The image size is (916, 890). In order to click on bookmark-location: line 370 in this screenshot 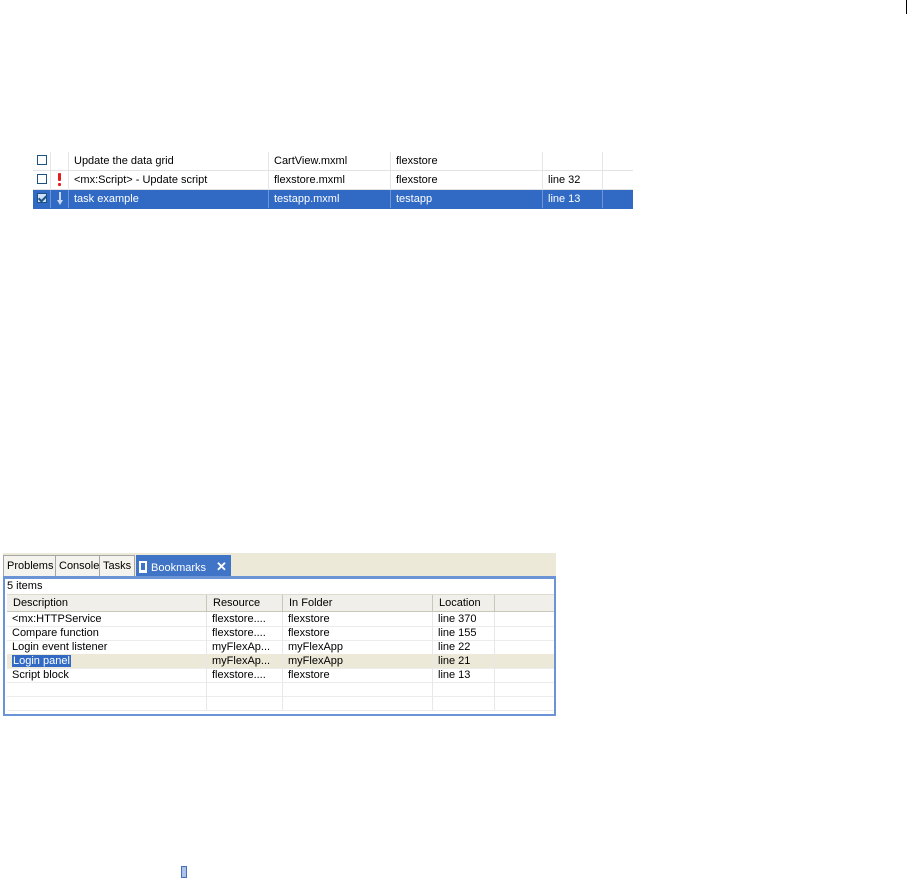, I will do `click(464, 619)`.